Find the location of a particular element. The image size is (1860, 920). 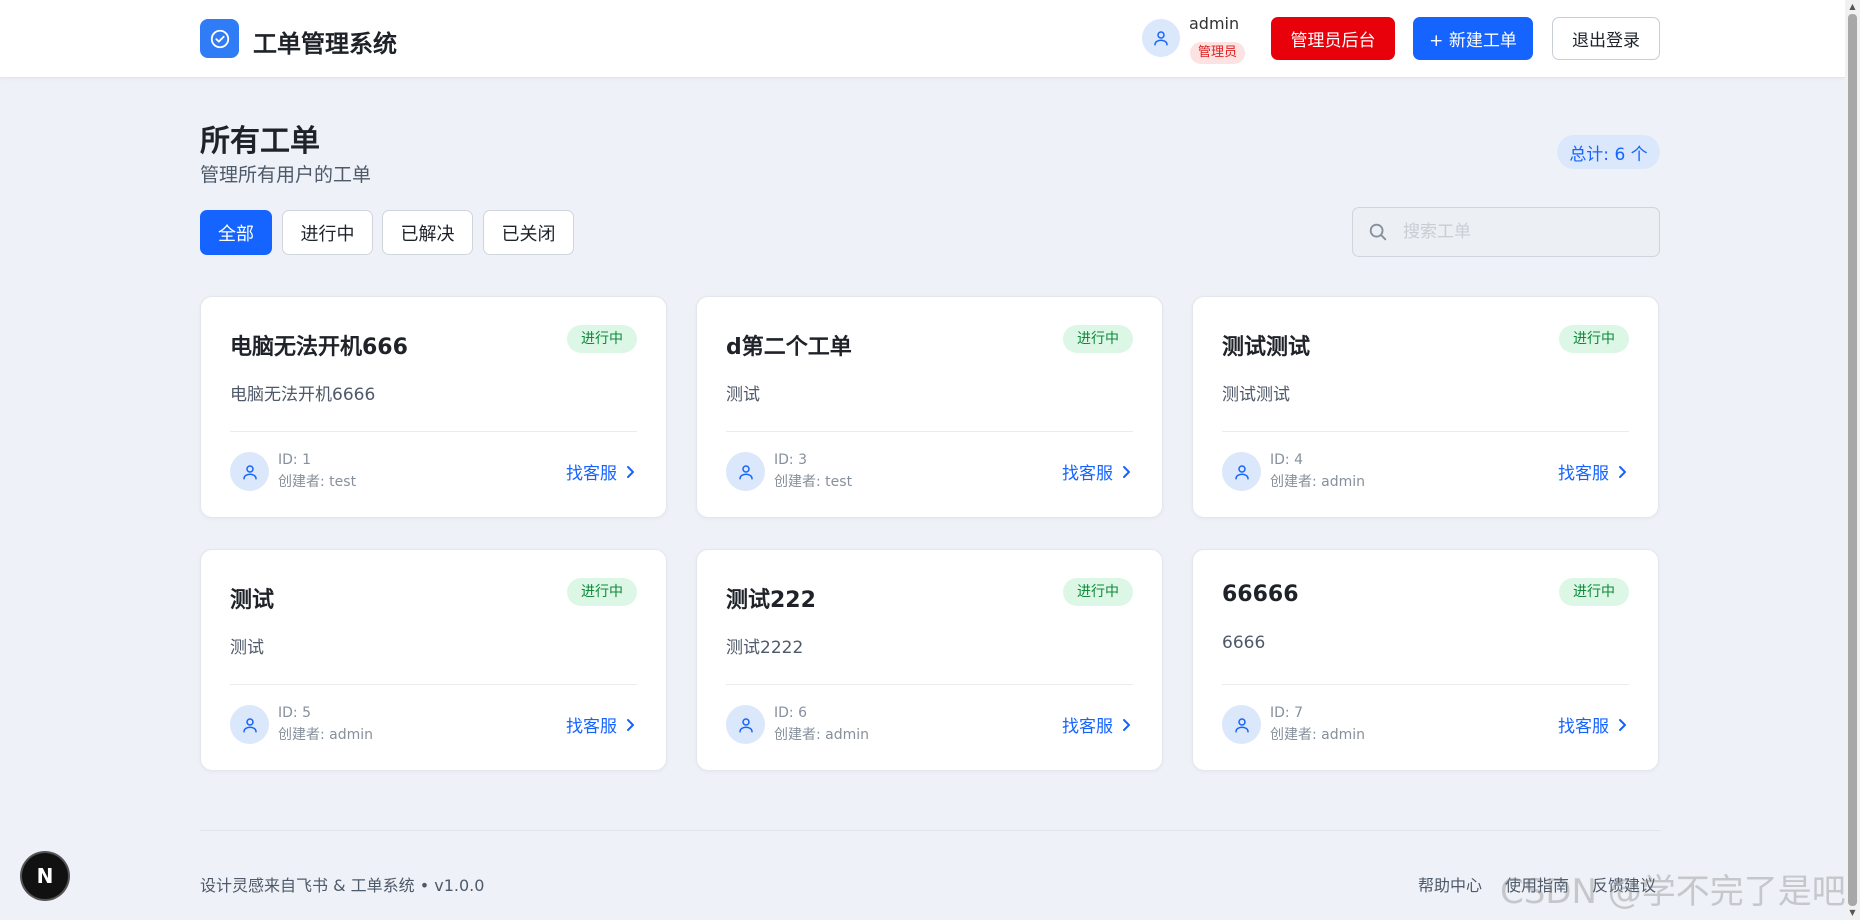

user-avatar-icon is located at coordinates (1161, 38).